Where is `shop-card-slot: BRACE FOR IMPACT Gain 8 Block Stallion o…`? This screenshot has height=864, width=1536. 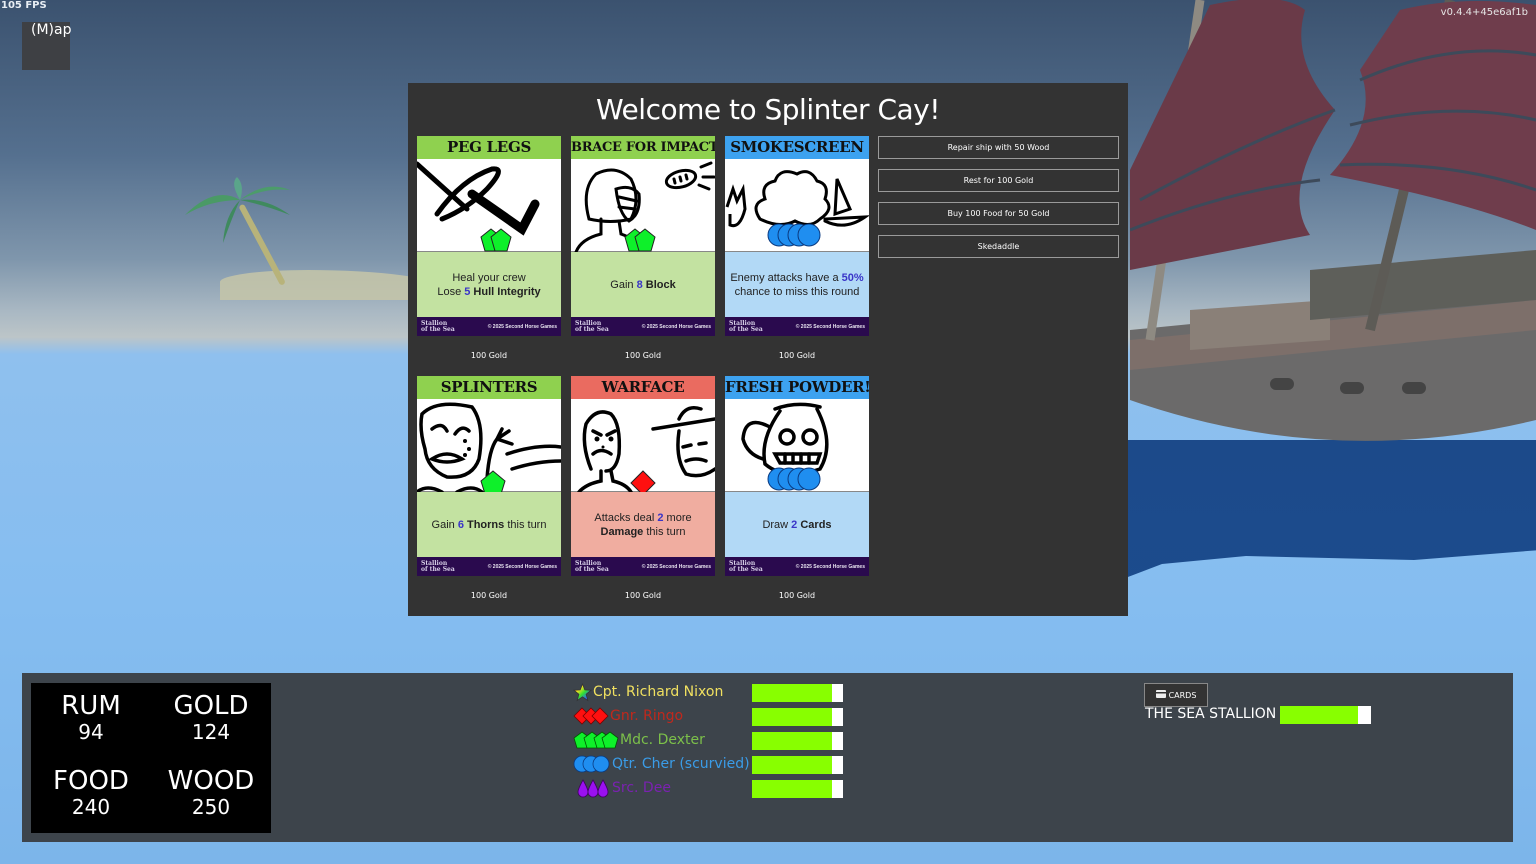 shop-card-slot: BRACE FOR IMPACT Gain 8 Block Stallion o… is located at coordinates (643, 248).